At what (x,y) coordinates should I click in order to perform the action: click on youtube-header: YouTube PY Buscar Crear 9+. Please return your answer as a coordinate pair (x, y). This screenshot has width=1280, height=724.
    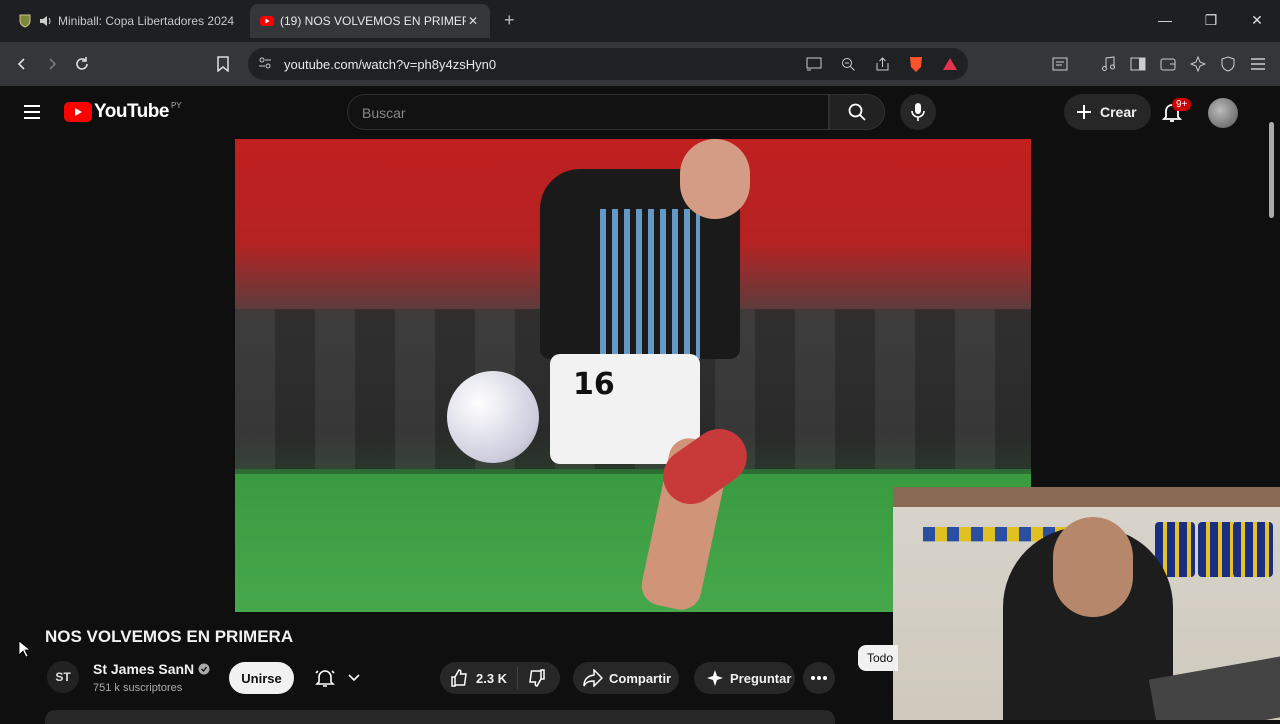
    Looking at the image, I should click on (640, 112).